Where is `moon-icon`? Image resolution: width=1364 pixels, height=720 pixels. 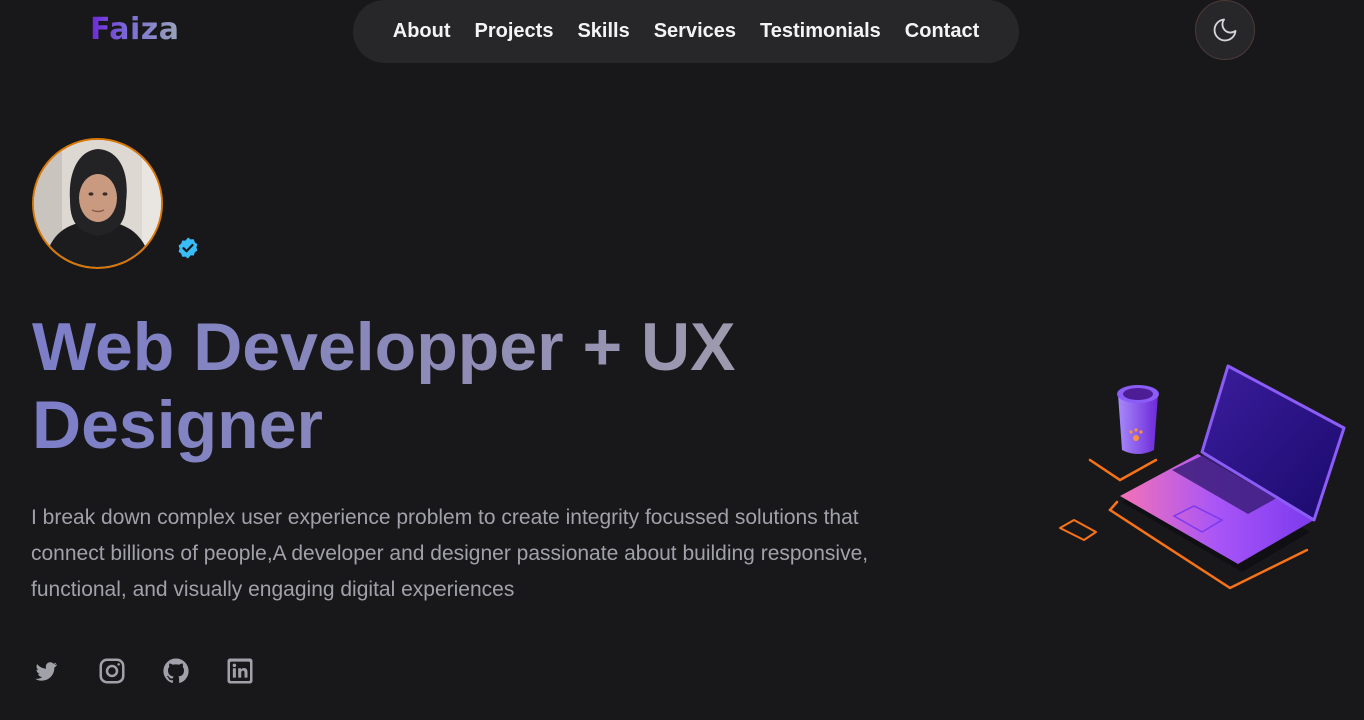 moon-icon is located at coordinates (1225, 30).